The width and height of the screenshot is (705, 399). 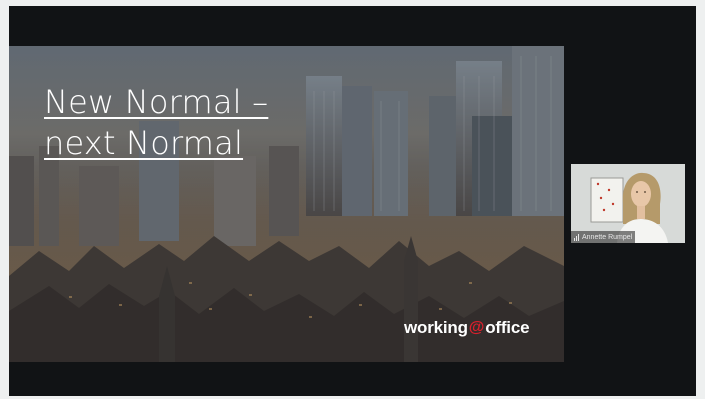 What do you see at coordinates (507, 327) in the screenshot?
I see `logo-text-right: office` at bounding box center [507, 327].